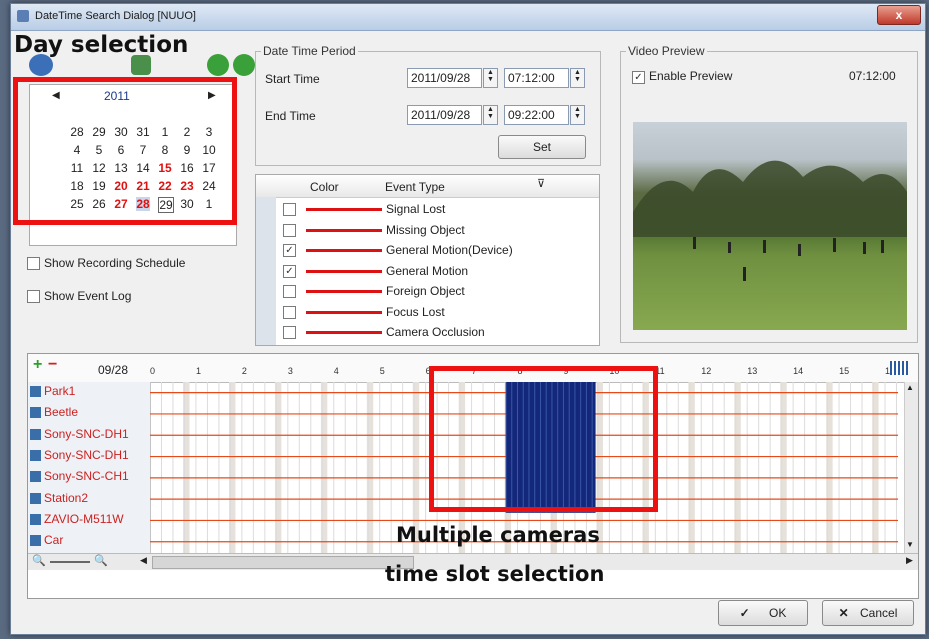  I want to click on timeline-scale-icon, so click(899, 368).